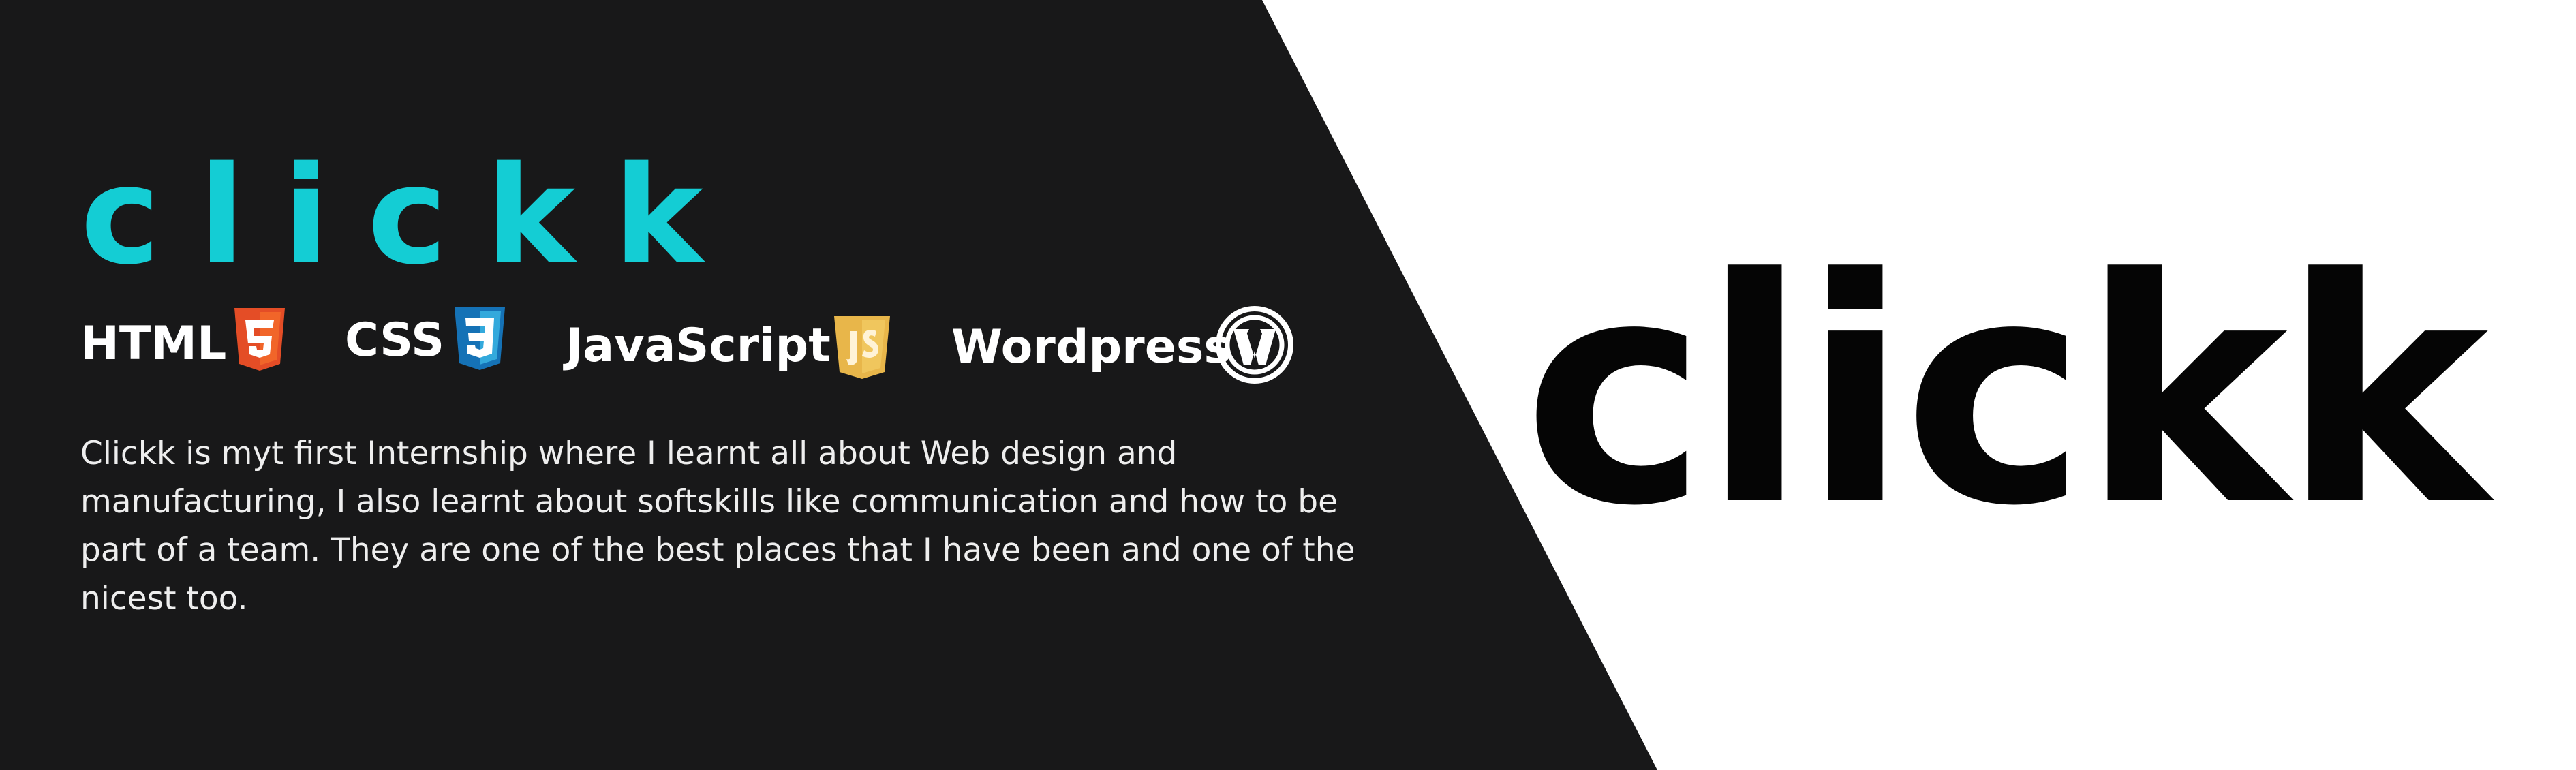 Image resolution: width=2576 pixels, height=770 pixels. Describe the element at coordinates (410, 215) in the screenshot. I see `brand-title: clickk` at that location.